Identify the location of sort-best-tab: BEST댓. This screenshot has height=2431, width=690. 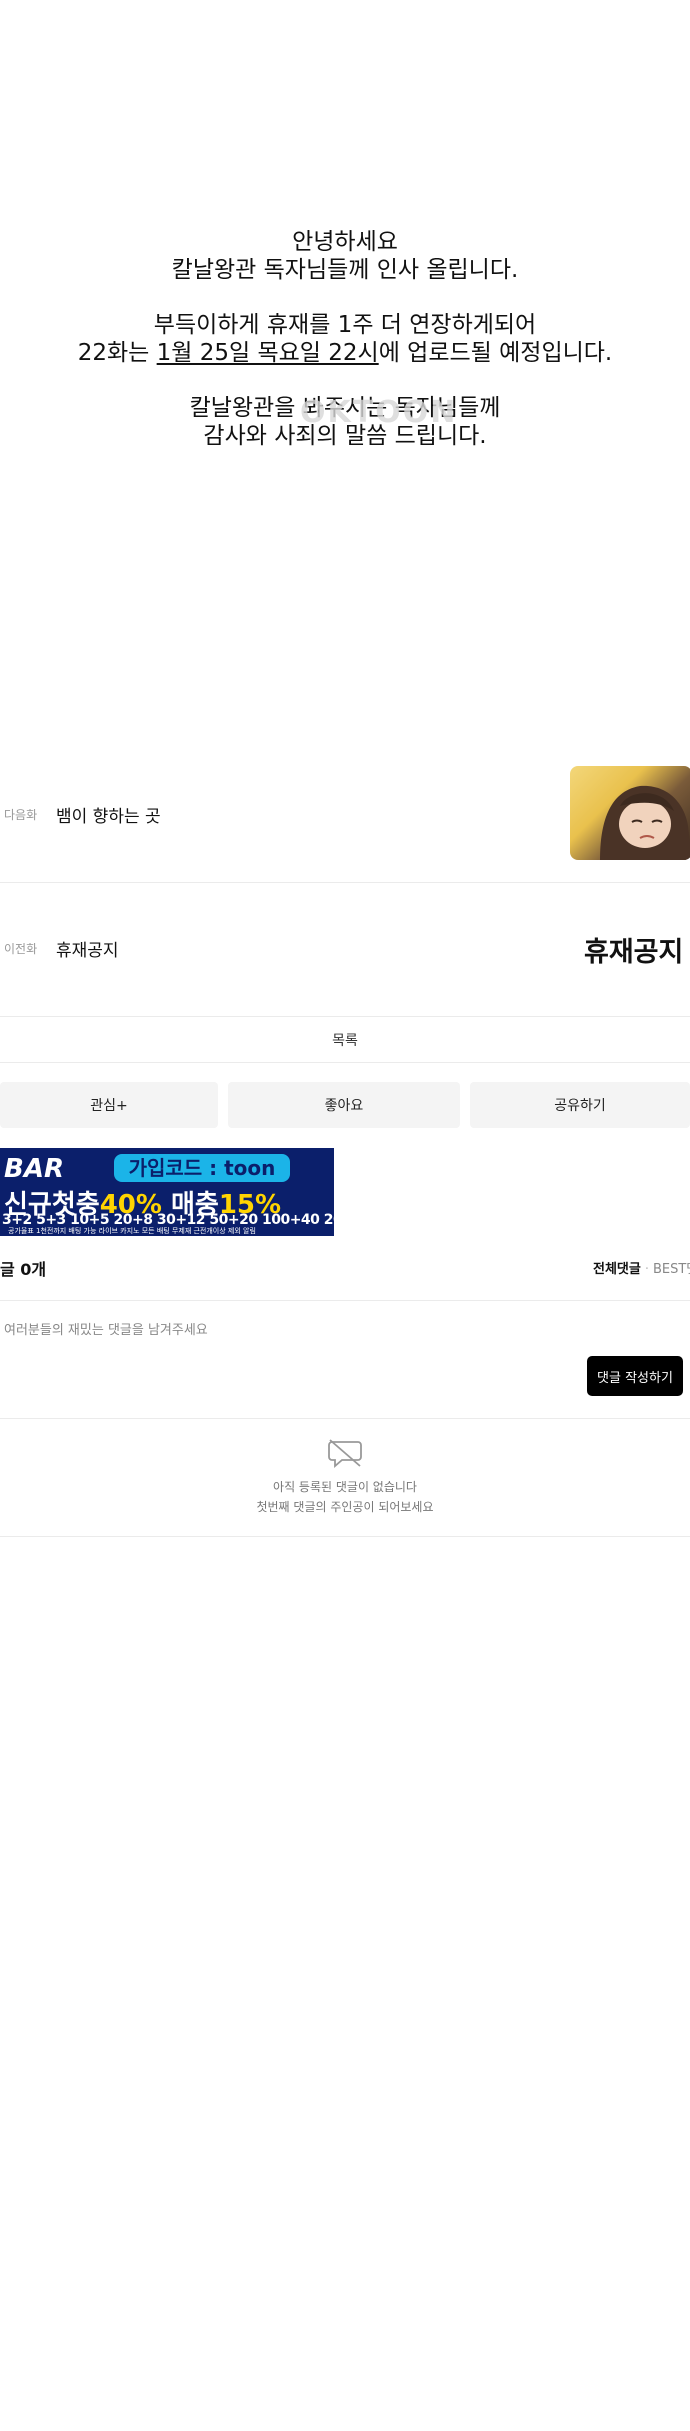
(671, 1269).